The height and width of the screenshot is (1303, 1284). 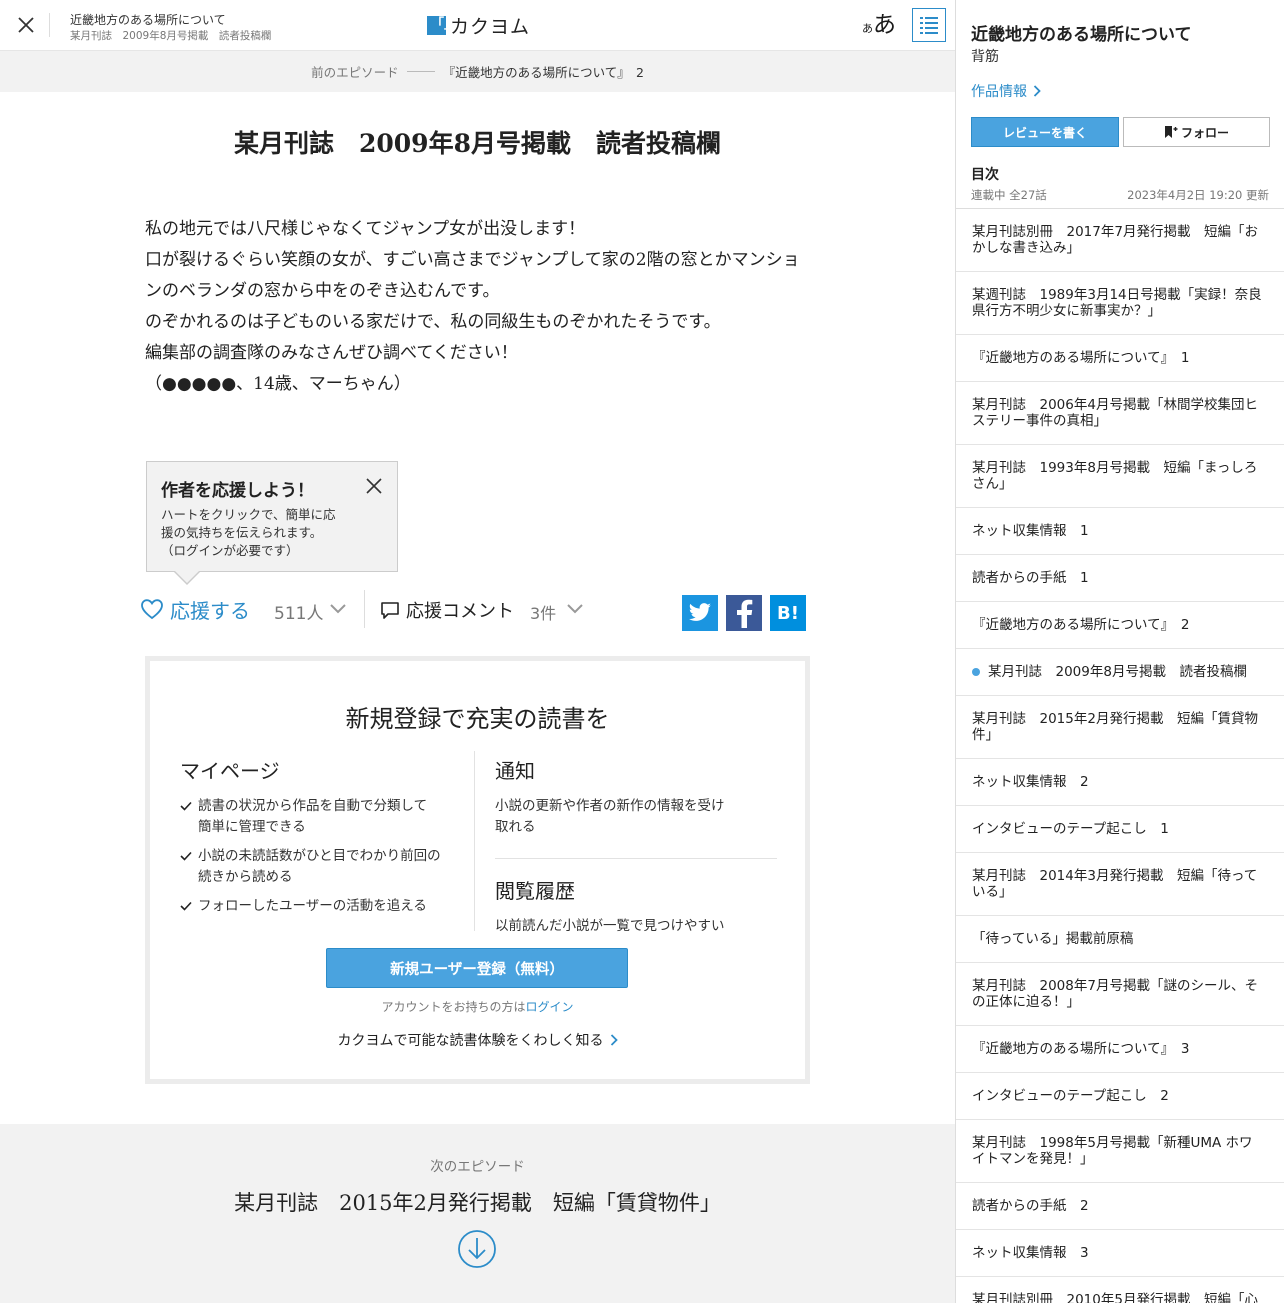 What do you see at coordinates (1039, 421) in the screenshot?
I see `toc-item-line: ステリー事件の真相」` at bounding box center [1039, 421].